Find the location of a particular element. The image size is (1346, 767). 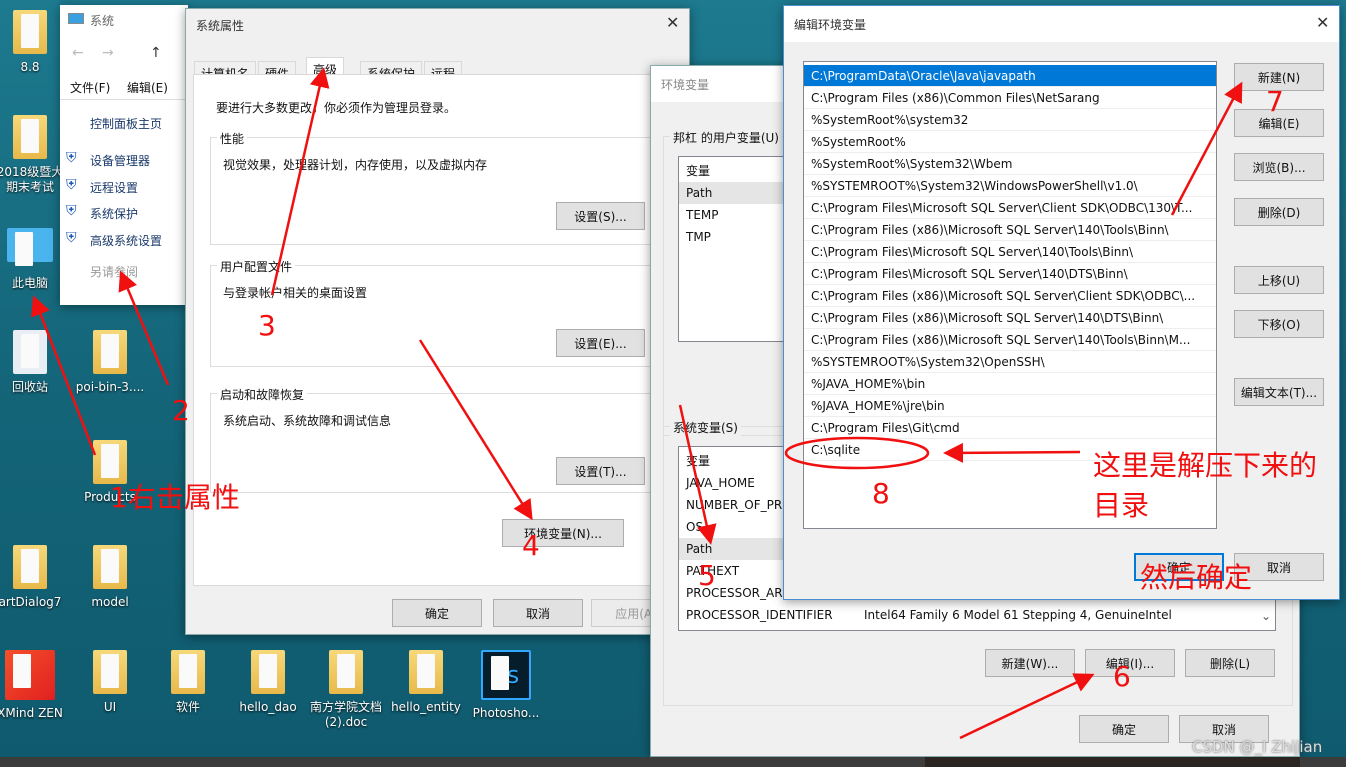

user-profile-label: 用户配置文件 is located at coordinates (256, 266).